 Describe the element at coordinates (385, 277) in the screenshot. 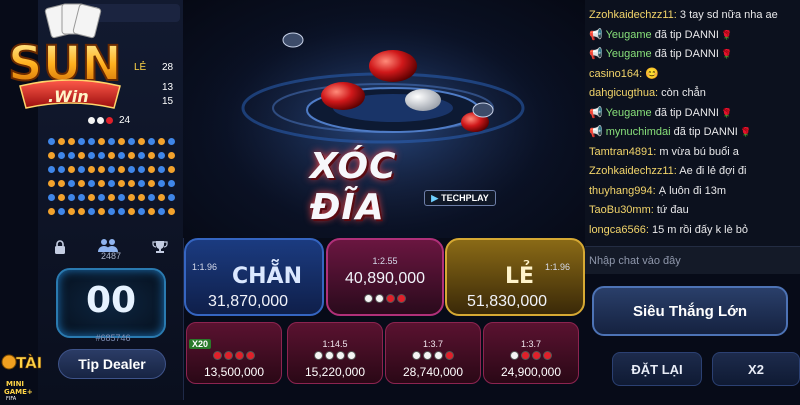

I see `bet-center: 1:2.55 40,890,000` at that location.